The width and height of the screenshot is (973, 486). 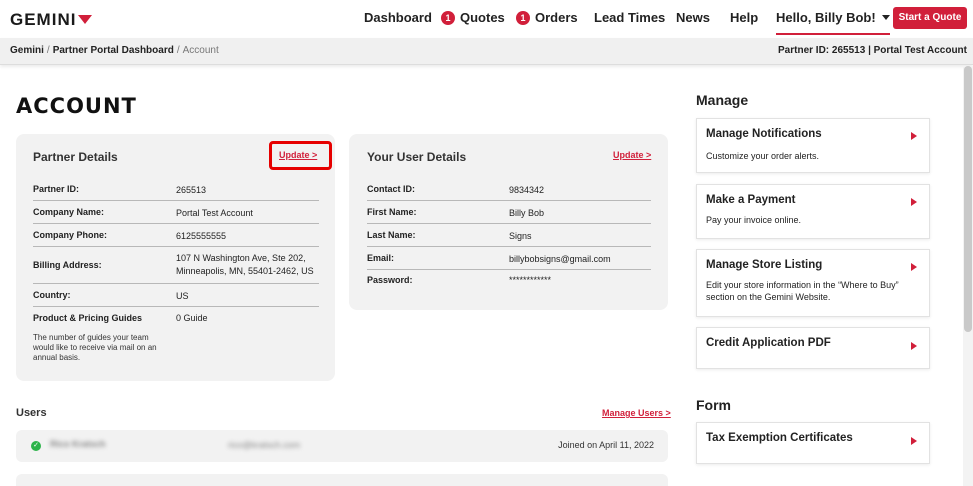 I want to click on breadcrumb-dashboard: Partner Portal Dashboard, so click(x=113, y=50).